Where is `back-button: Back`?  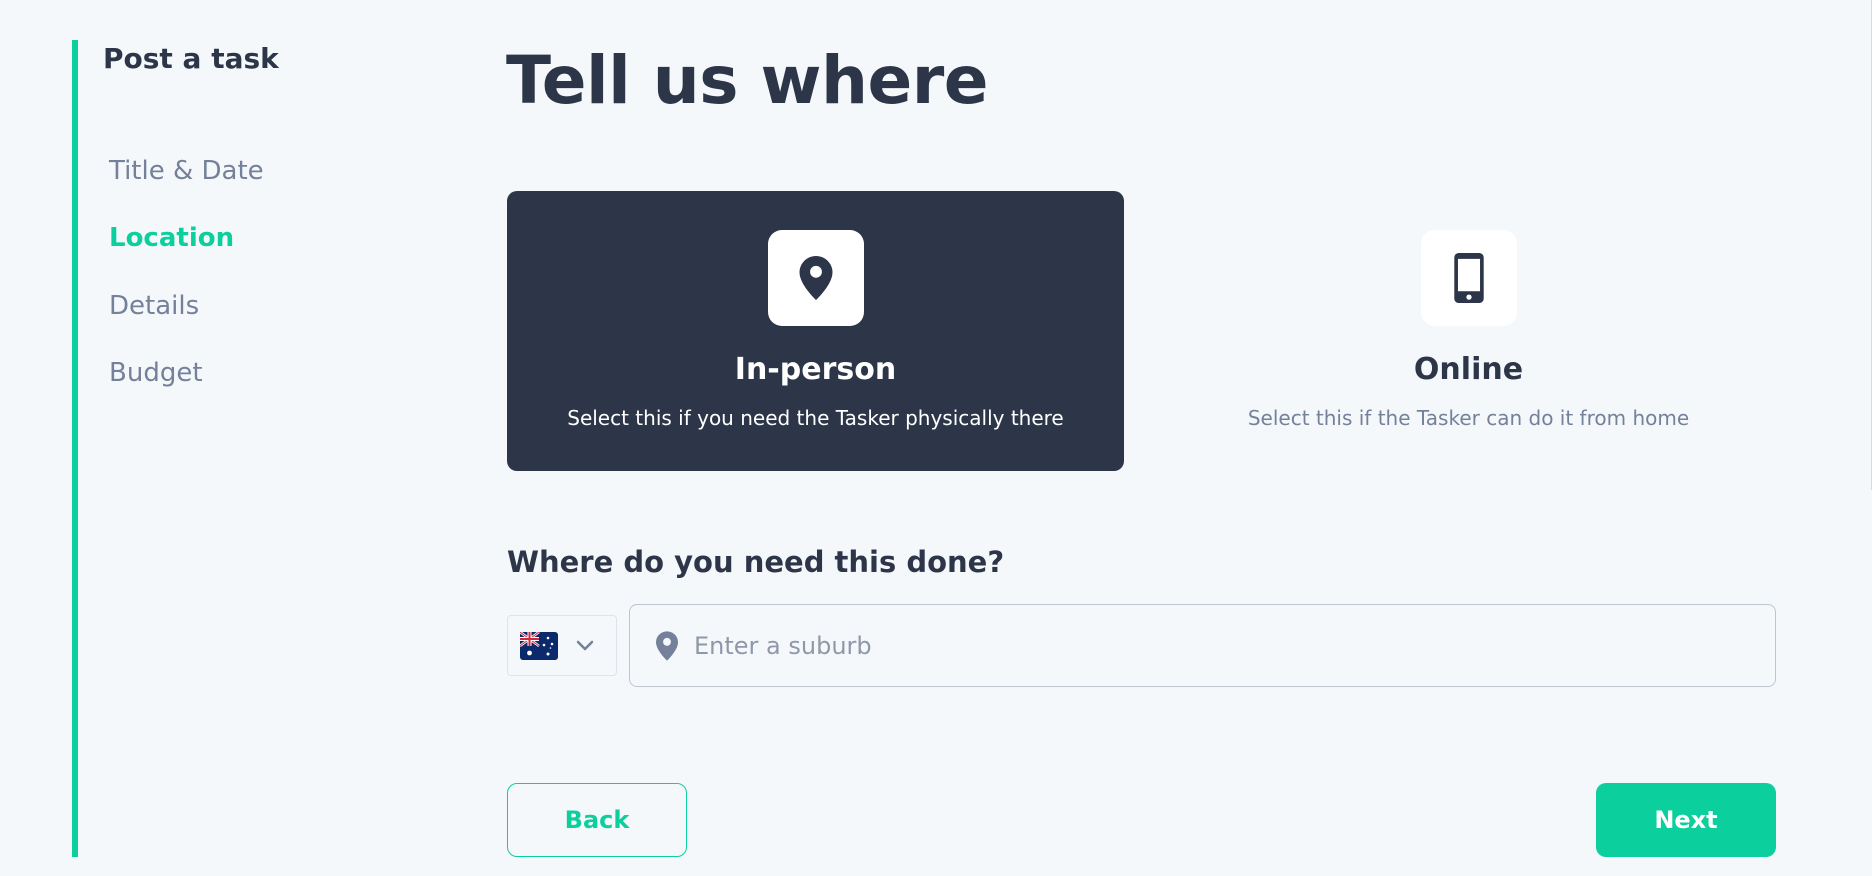
back-button: Back is located at coordinates (597, 820).